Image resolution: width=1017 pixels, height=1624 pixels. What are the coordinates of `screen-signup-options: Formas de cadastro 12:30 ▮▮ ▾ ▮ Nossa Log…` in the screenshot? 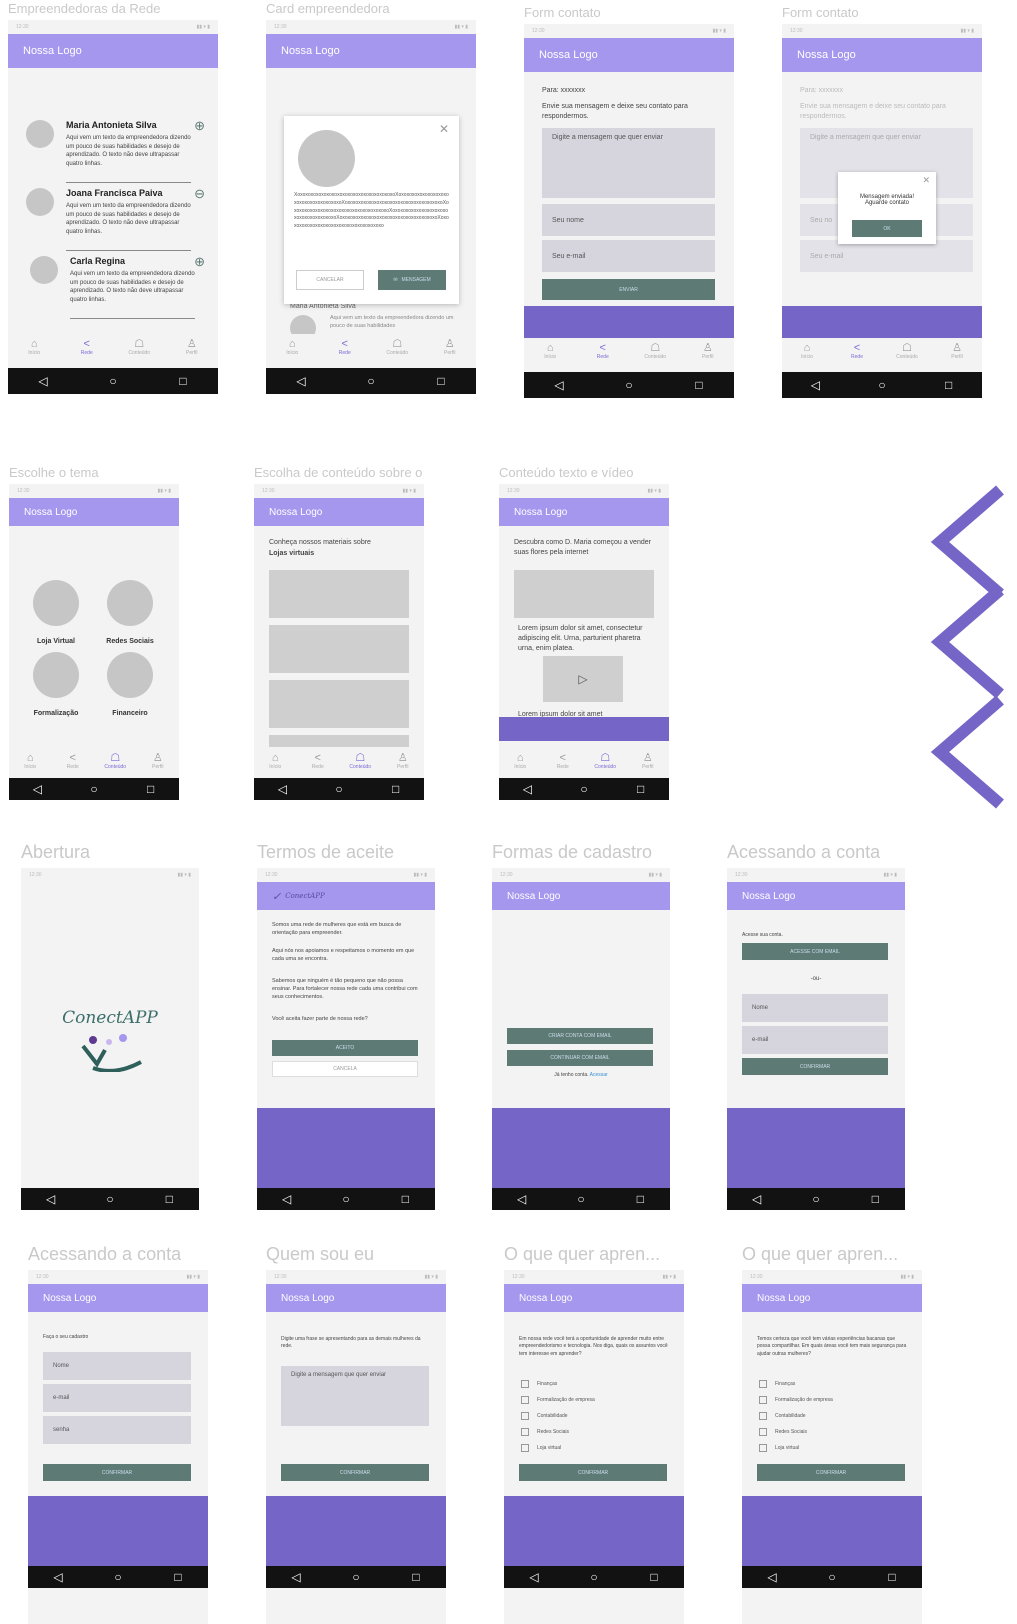 It's located at (581, 1026).